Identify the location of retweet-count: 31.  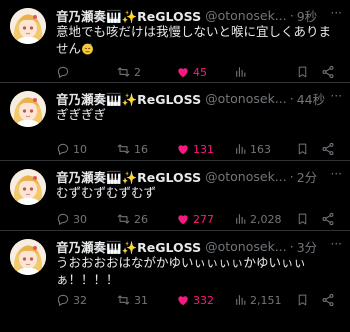
(141, 300).